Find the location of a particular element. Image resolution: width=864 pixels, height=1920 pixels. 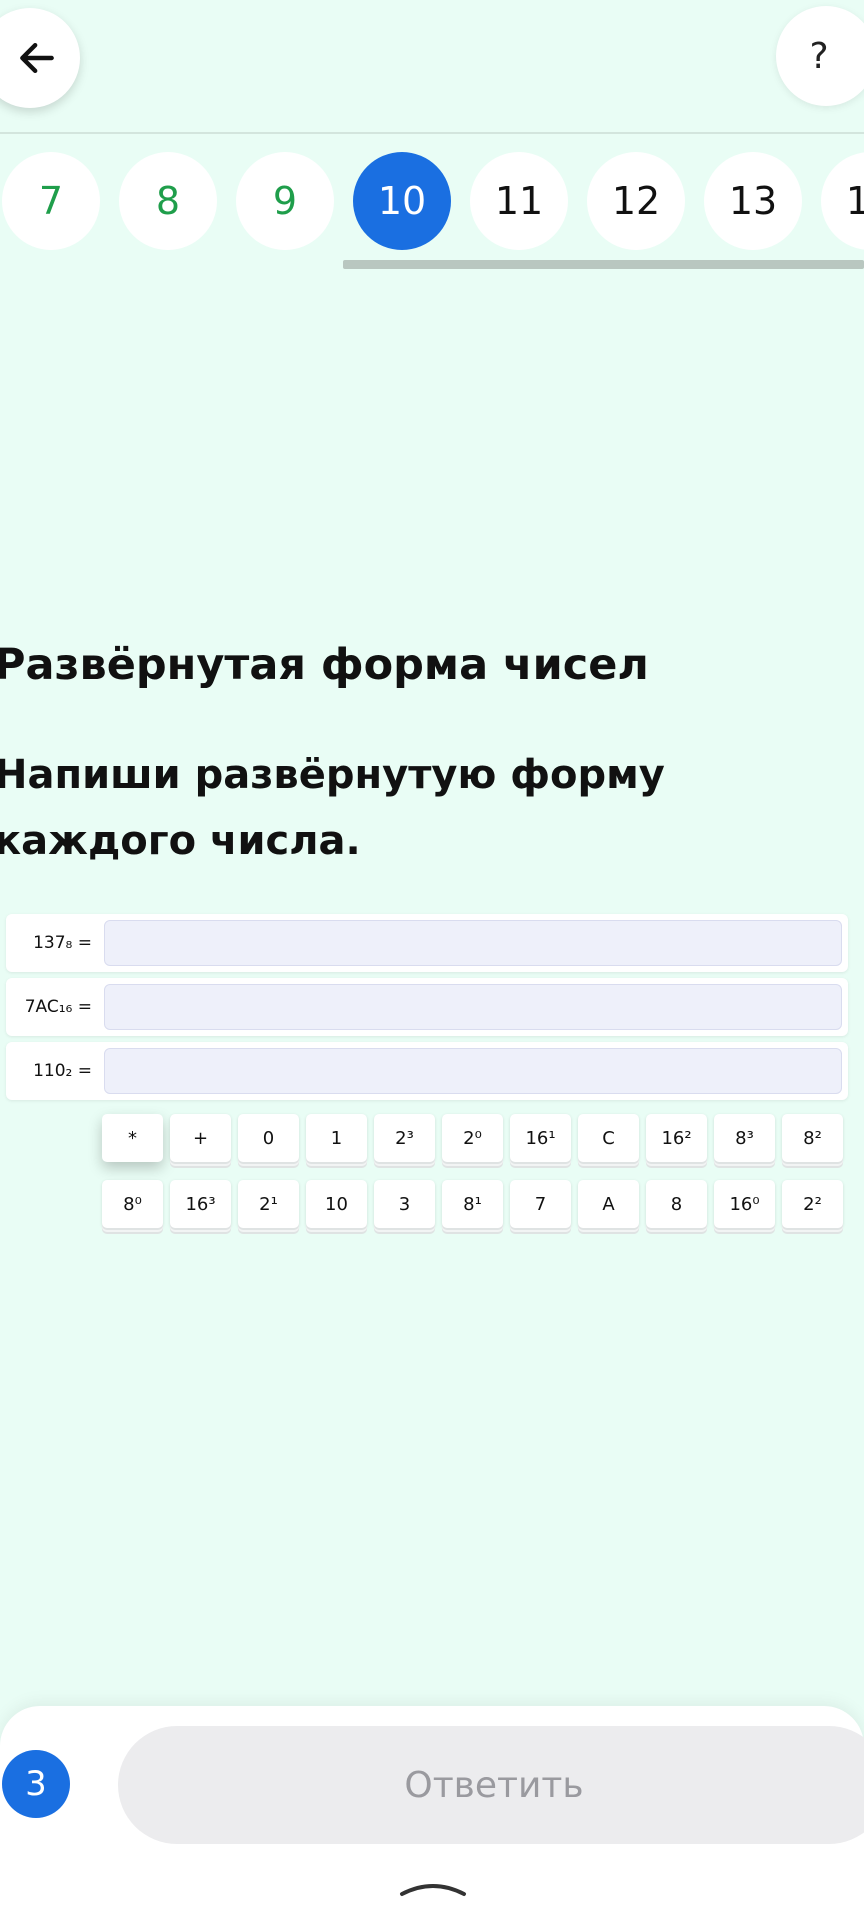

token-key: 16¹ is located at coordinates (540, 1138).